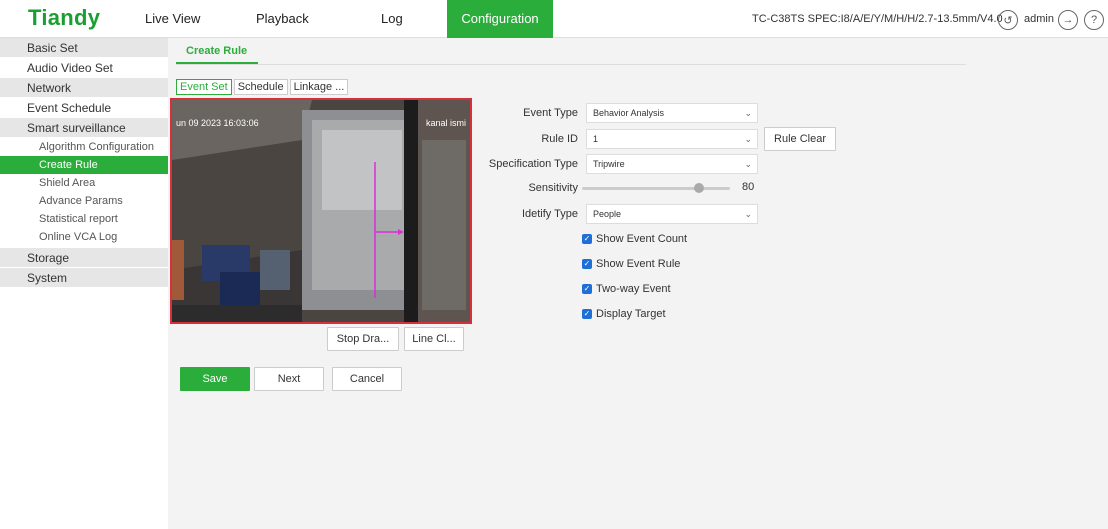  Describe the element at coordinates (396, 19) in the screenshot. I see `nav-log: Log` at that location.